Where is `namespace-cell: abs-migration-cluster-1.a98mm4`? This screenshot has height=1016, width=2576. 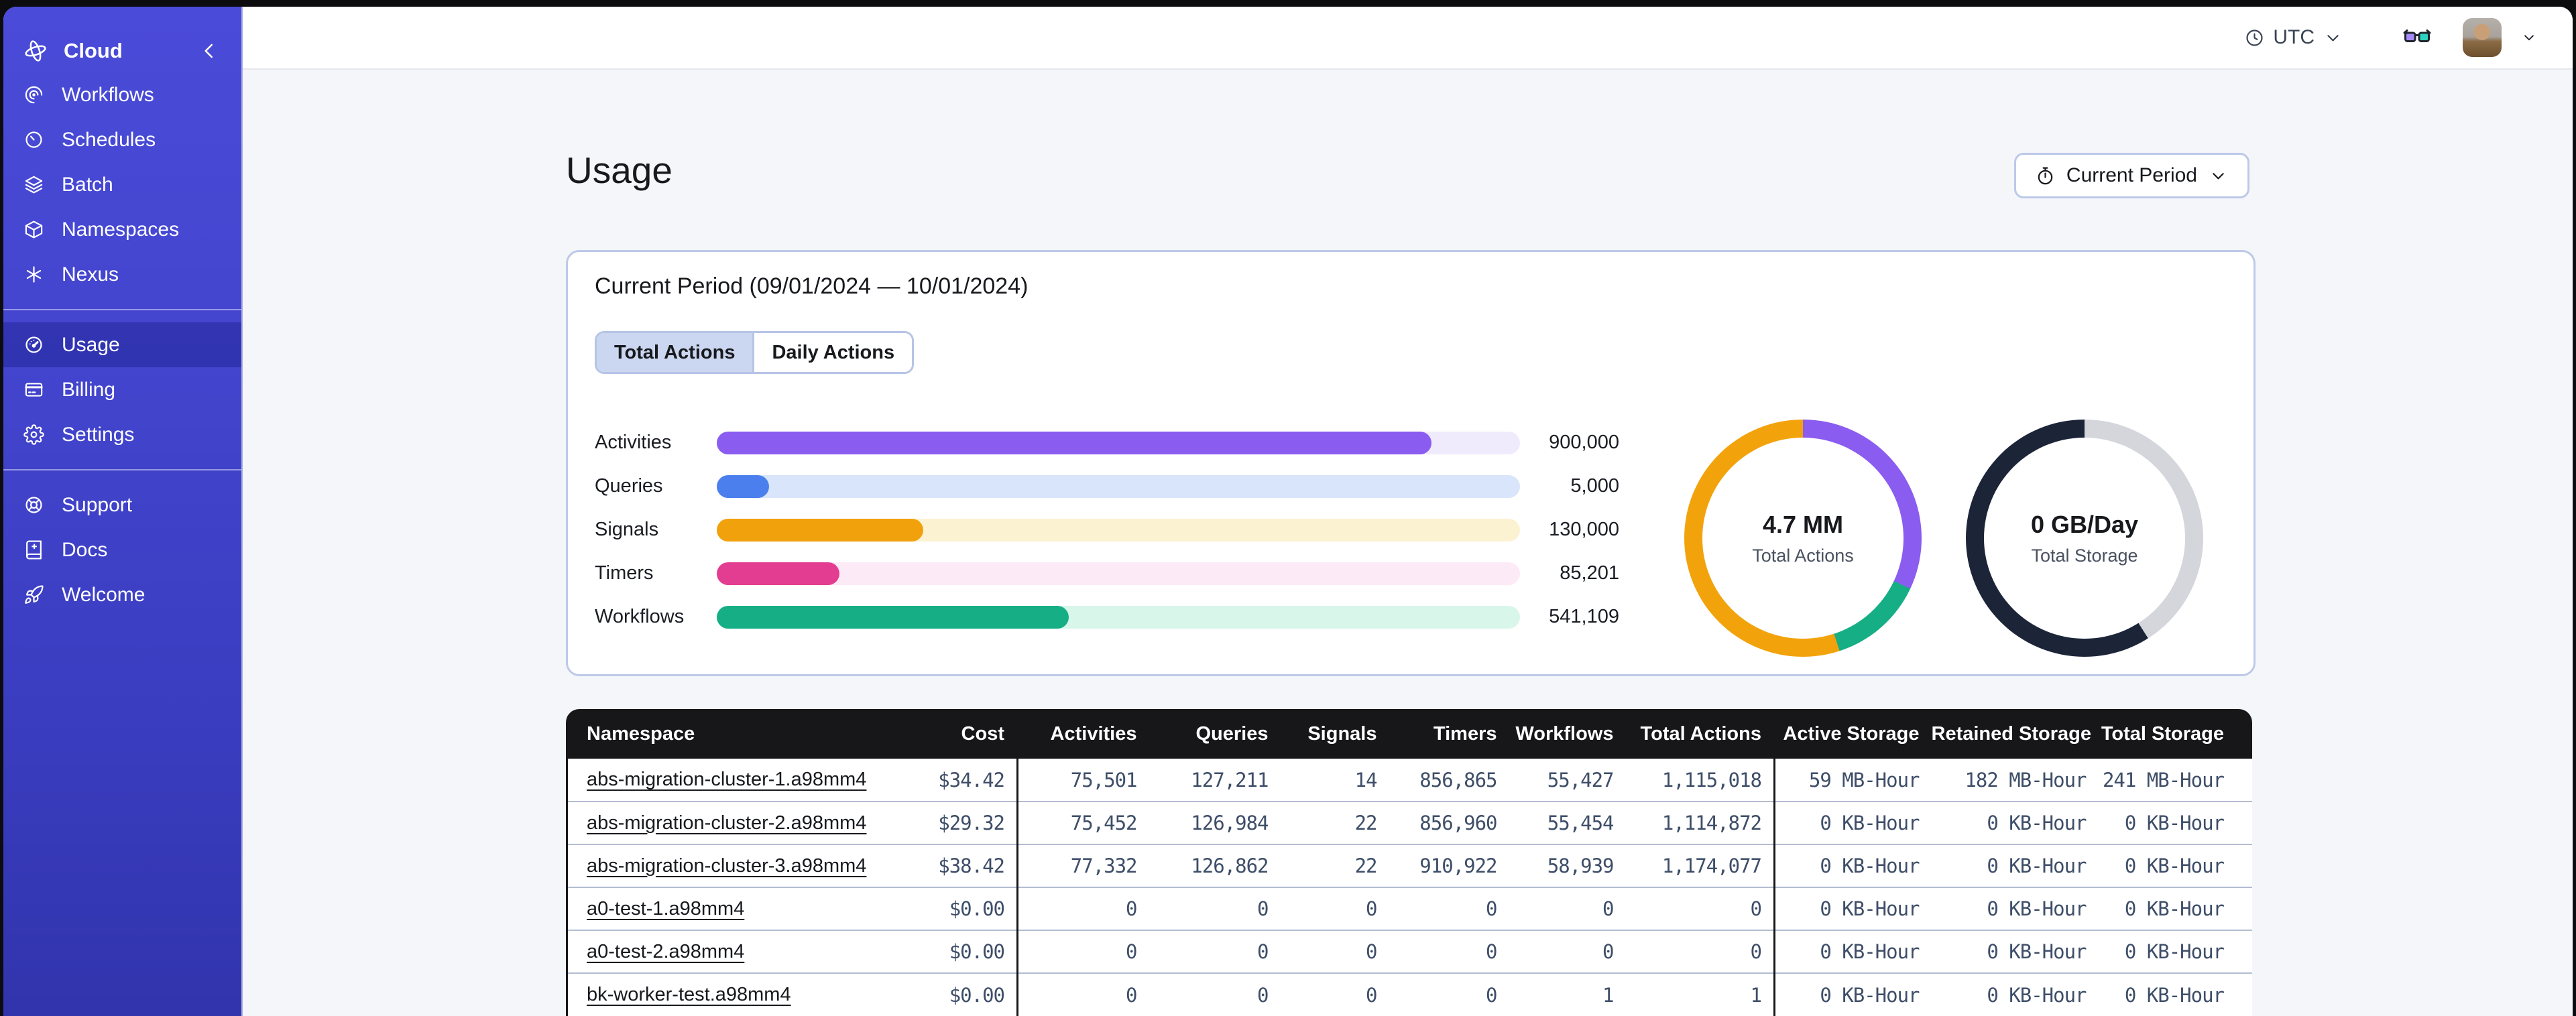
namespace-cell: abs-migration-cluster-1.a98mm4 is located at coordinates (731, 780).